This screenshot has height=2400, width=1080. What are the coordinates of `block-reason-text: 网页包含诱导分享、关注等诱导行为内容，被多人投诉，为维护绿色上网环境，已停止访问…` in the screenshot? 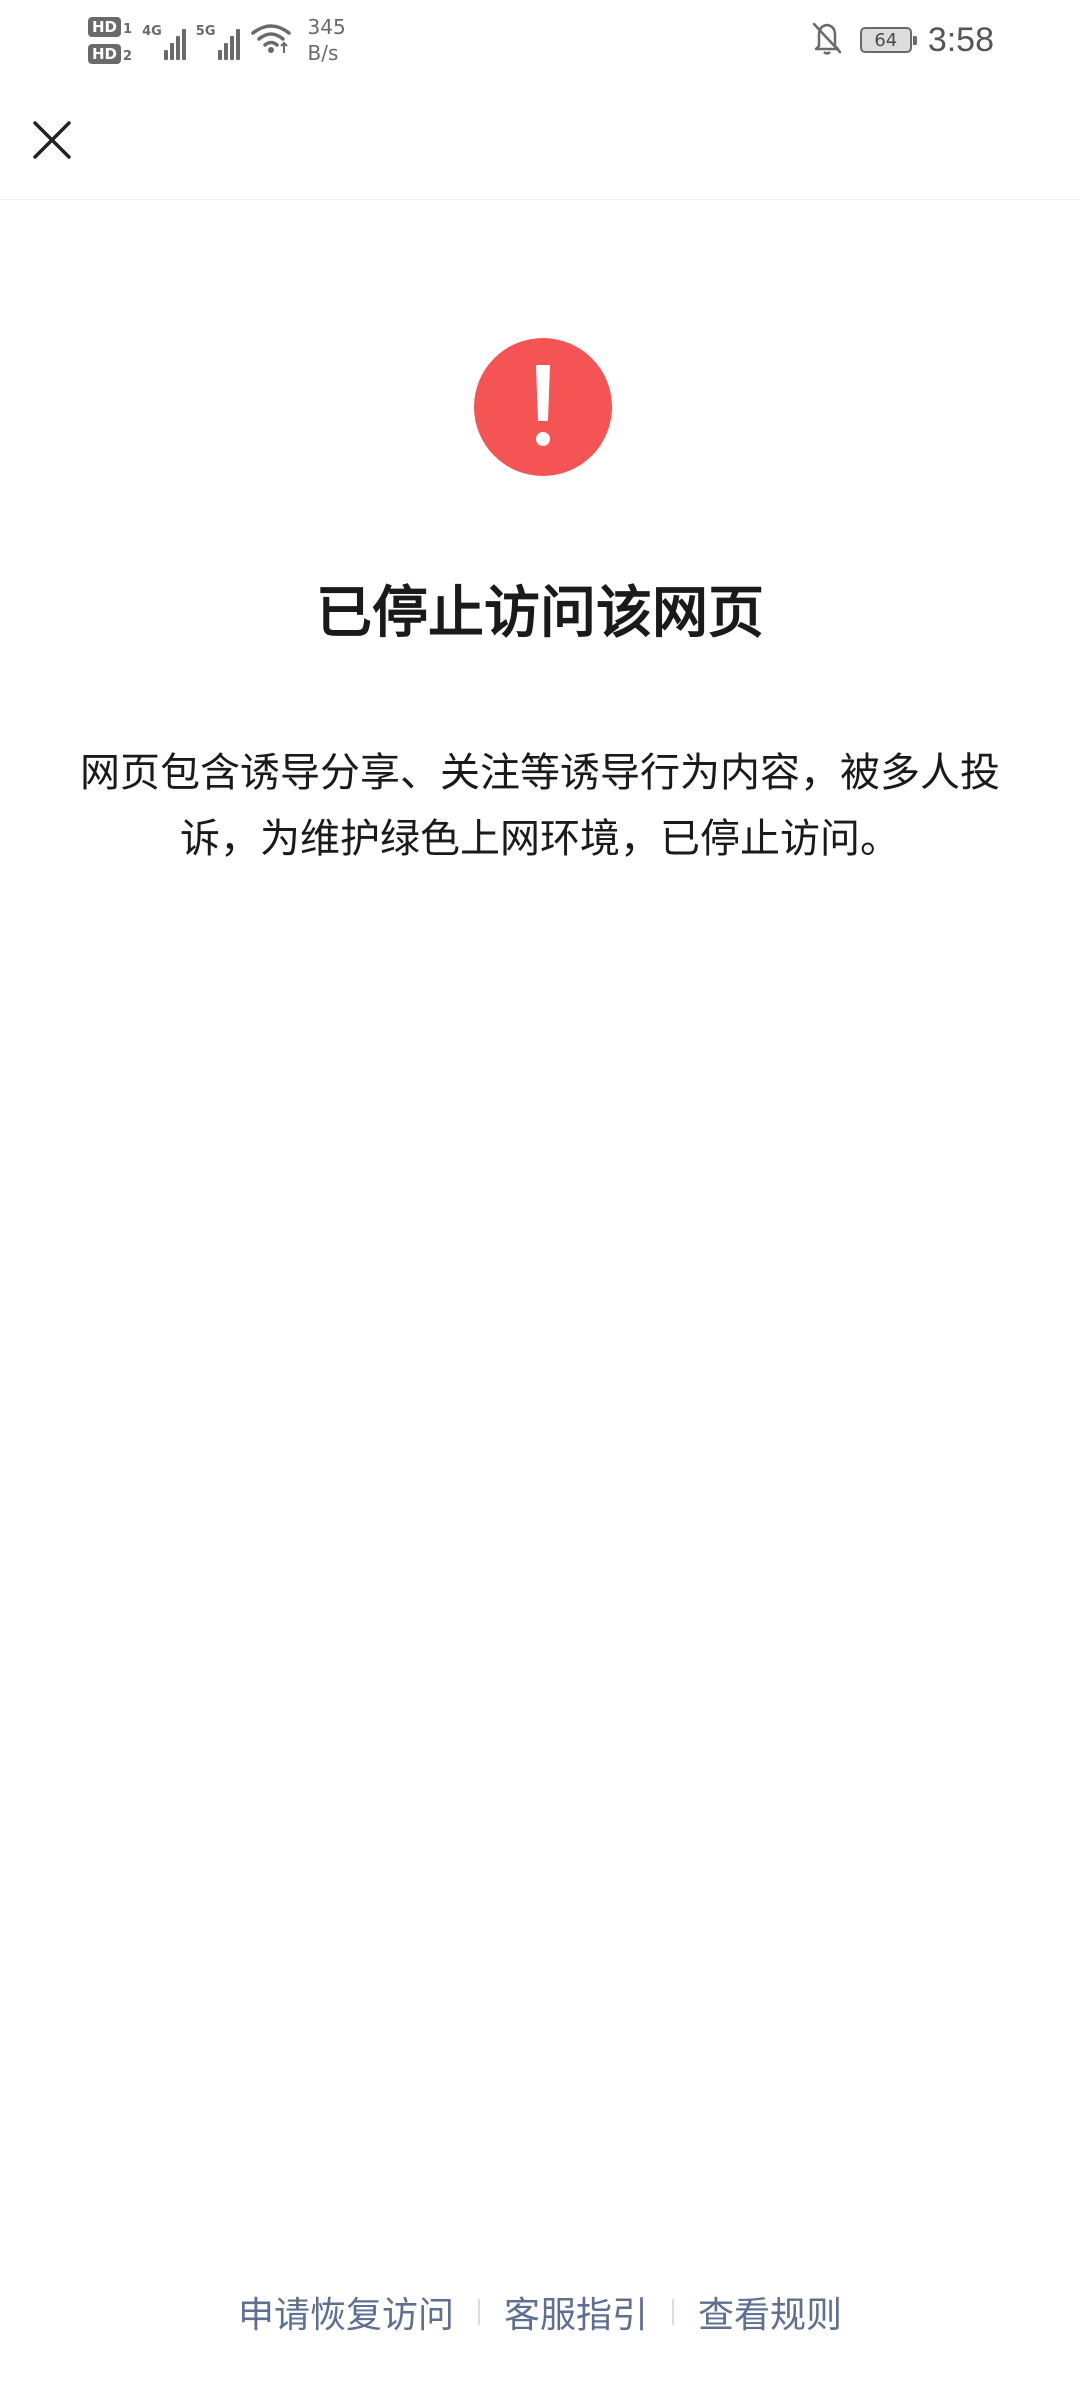 It's located at (540, 806).